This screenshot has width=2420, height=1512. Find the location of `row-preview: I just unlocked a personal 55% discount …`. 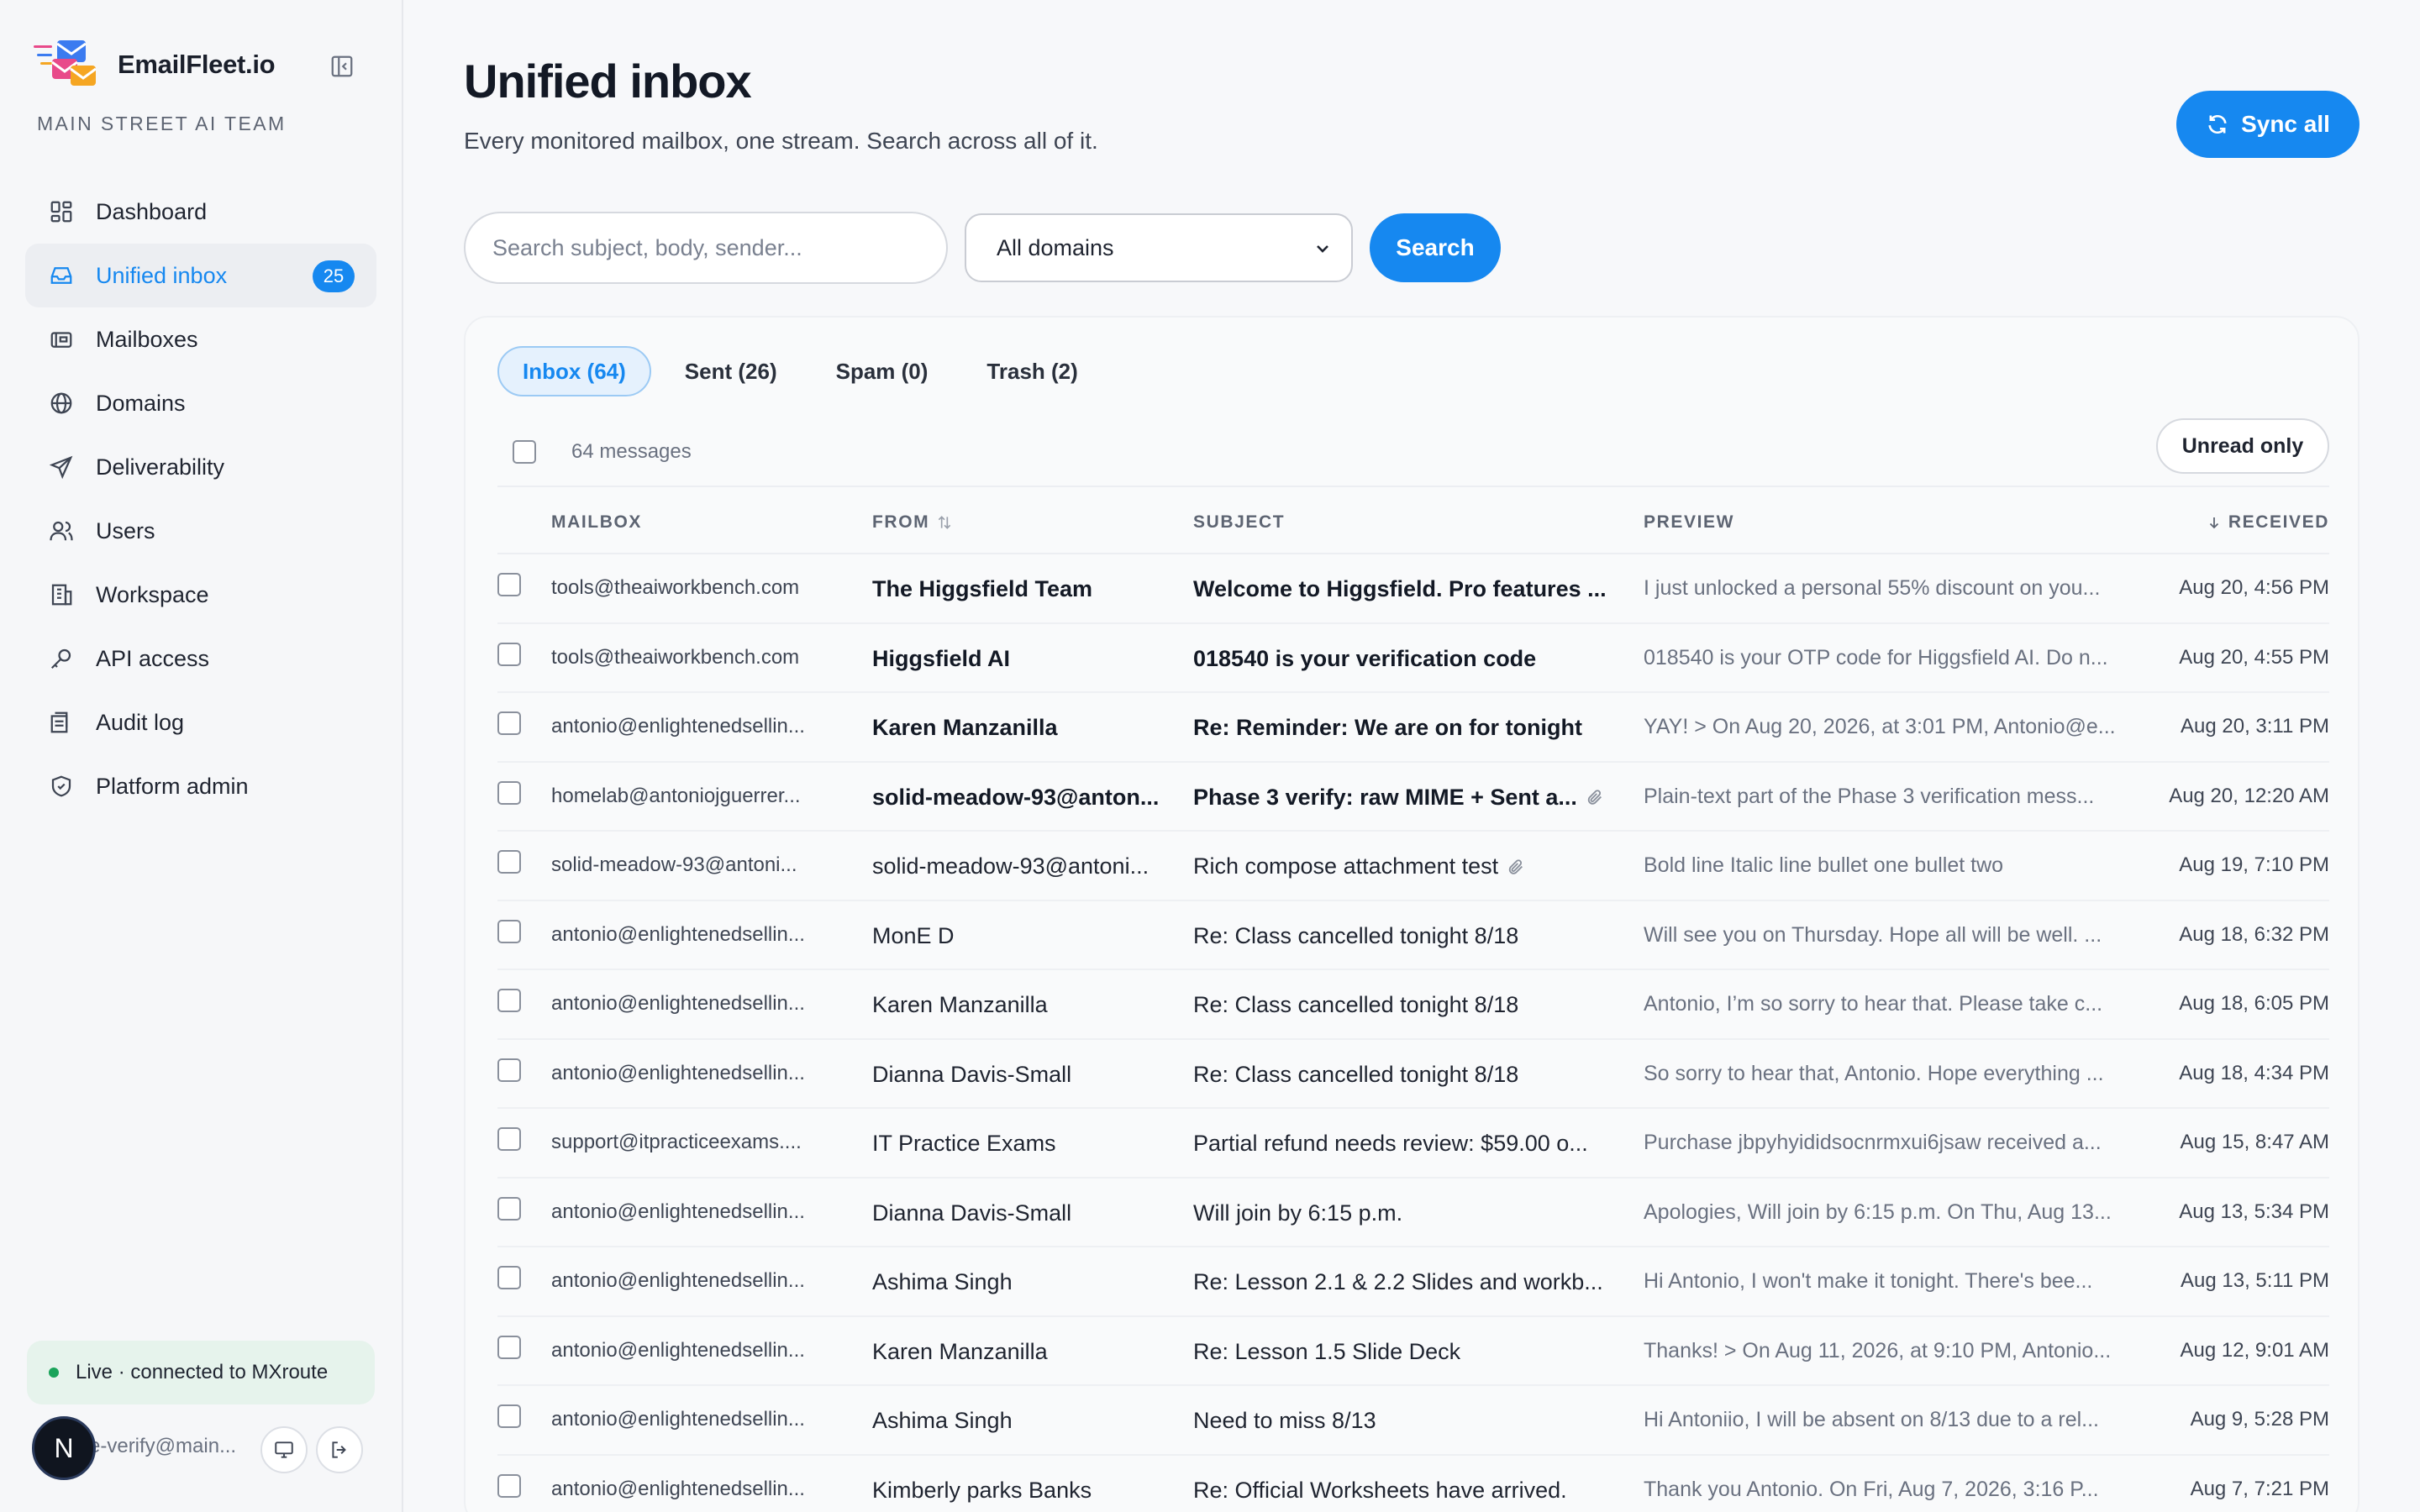

row-preview: I just unlocked a personal 55% discount … is located at coordinates (1872, 588).